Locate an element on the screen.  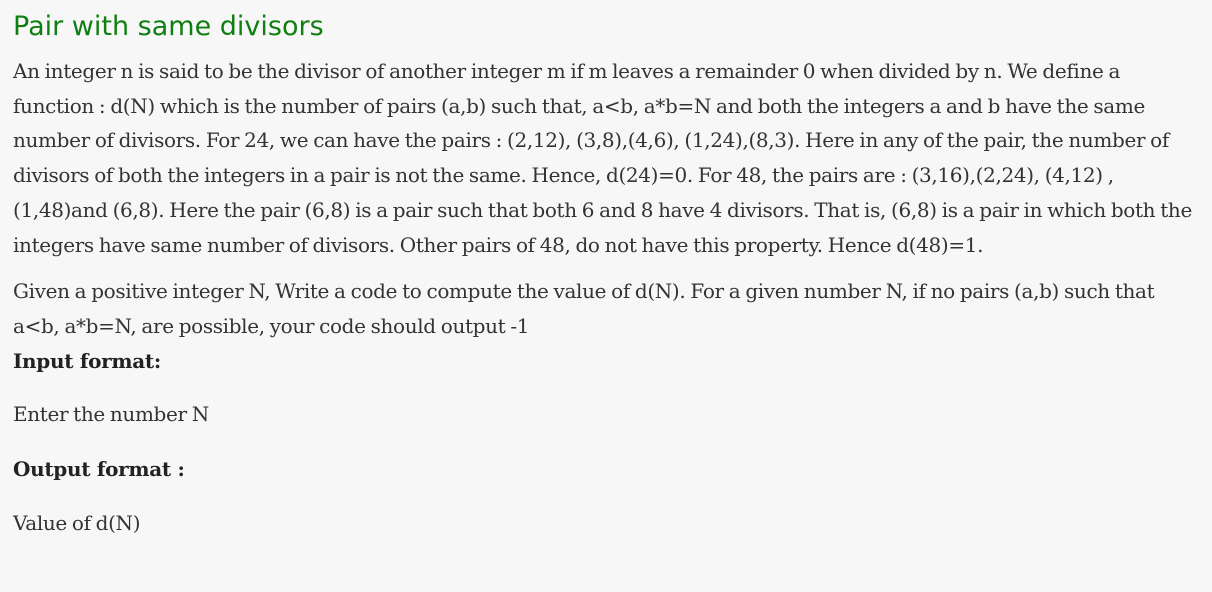
output-format-text: Value of d(N) is located at coordinates (77, 522).